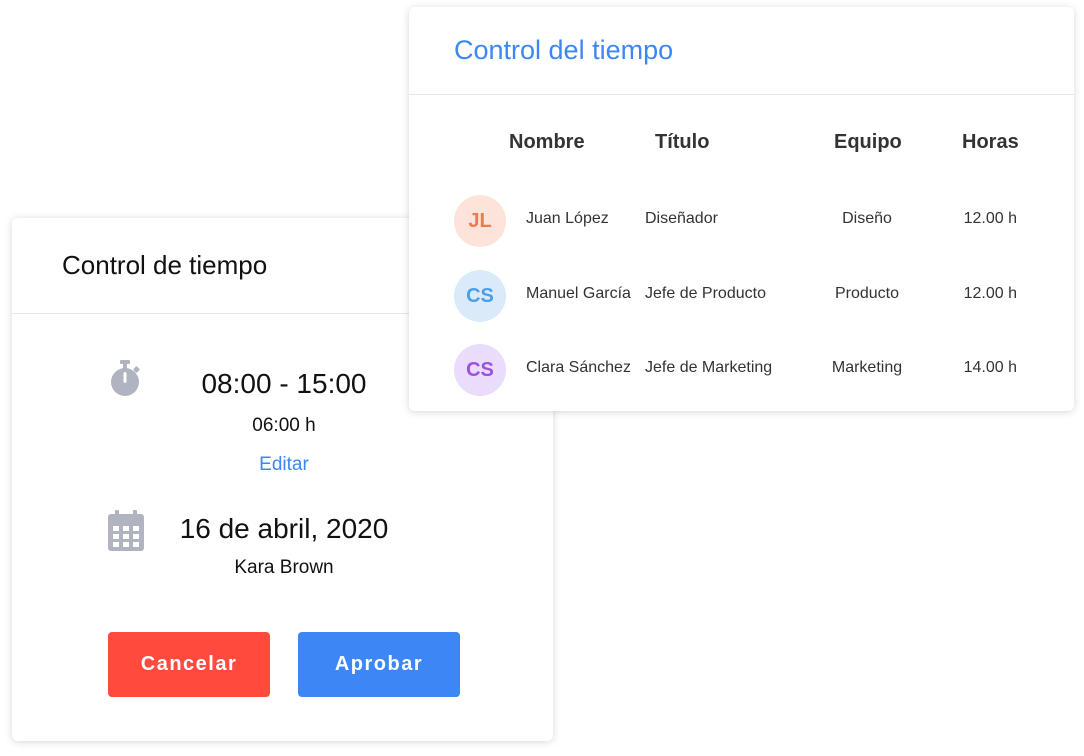 Image resolution: width=1084 pixels, height=756 pixels. What do you see at coordinates (578, 293) in the screenshot?
I see `cell-name: Manuel García` at bounding box center [578, 293].